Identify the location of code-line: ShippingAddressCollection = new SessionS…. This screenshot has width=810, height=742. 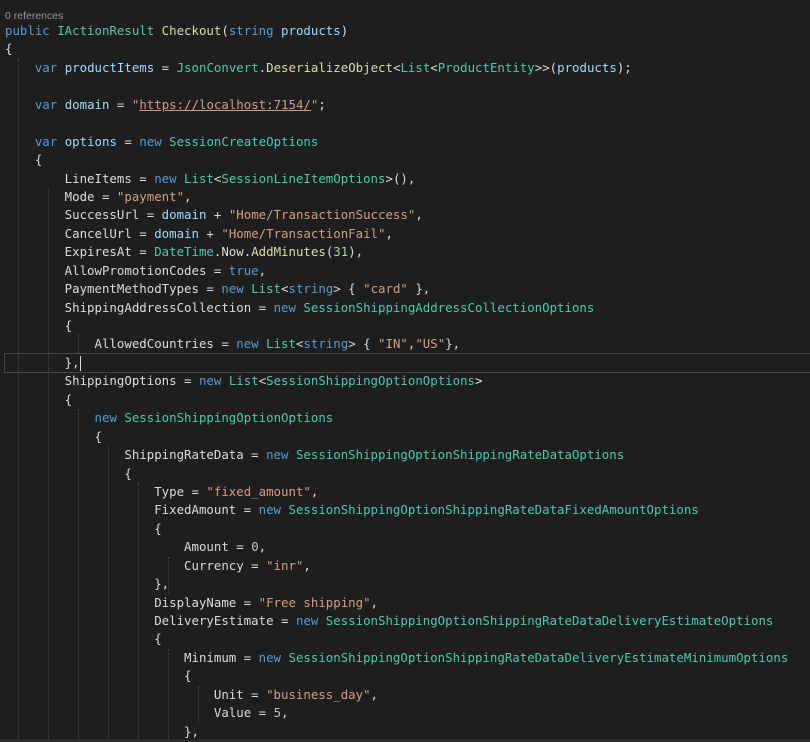
(407, 308).